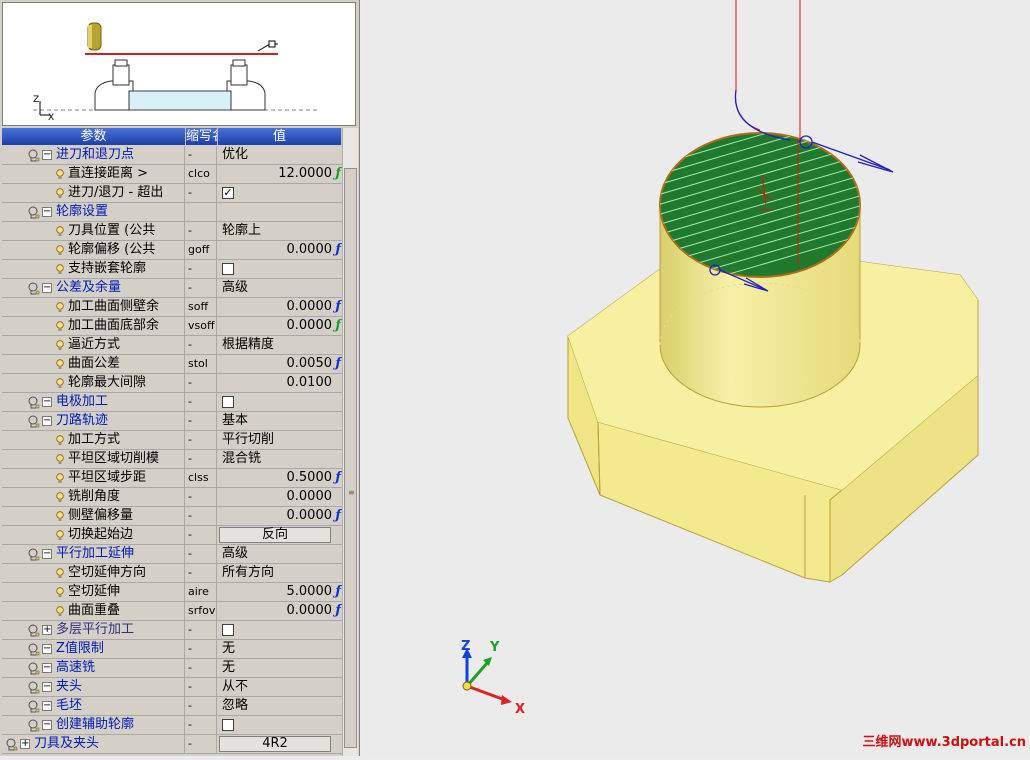 Image resolution: width=1030 pixels, height=760 pixels. I want to click on param-row: 切换起始边 - 反向, so click(172, 535).